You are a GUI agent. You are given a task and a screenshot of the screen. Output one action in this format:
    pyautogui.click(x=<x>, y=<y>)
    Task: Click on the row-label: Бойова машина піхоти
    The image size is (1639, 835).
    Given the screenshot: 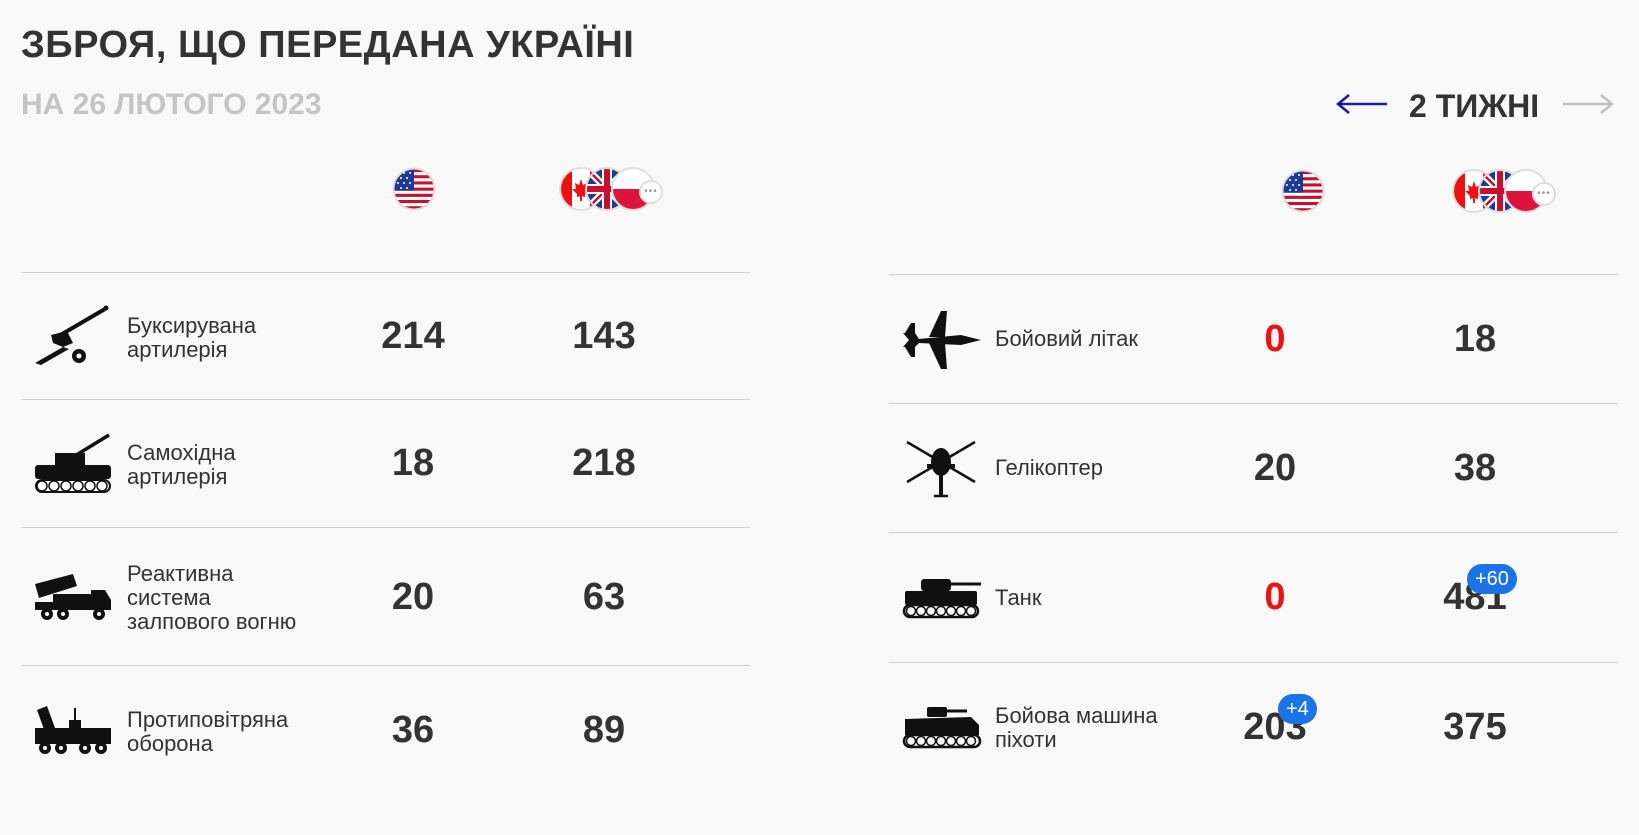 What is the action you would take?
    pyautogui.click(x=1076, y=727)
    